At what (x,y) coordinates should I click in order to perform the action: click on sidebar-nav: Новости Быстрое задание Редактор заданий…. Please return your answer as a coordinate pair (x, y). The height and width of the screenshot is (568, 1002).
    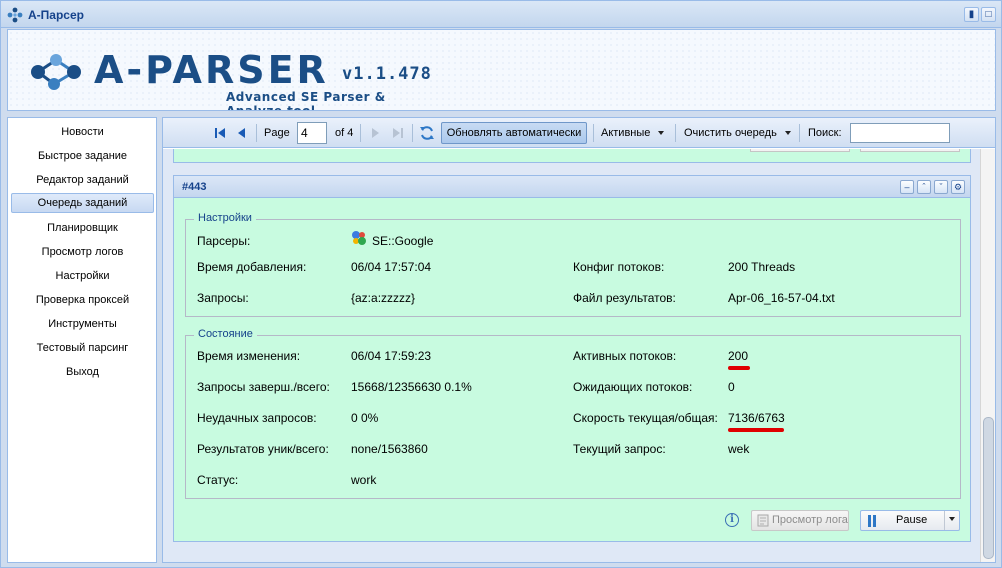
    Looking at the image, I should click on (82, 340).